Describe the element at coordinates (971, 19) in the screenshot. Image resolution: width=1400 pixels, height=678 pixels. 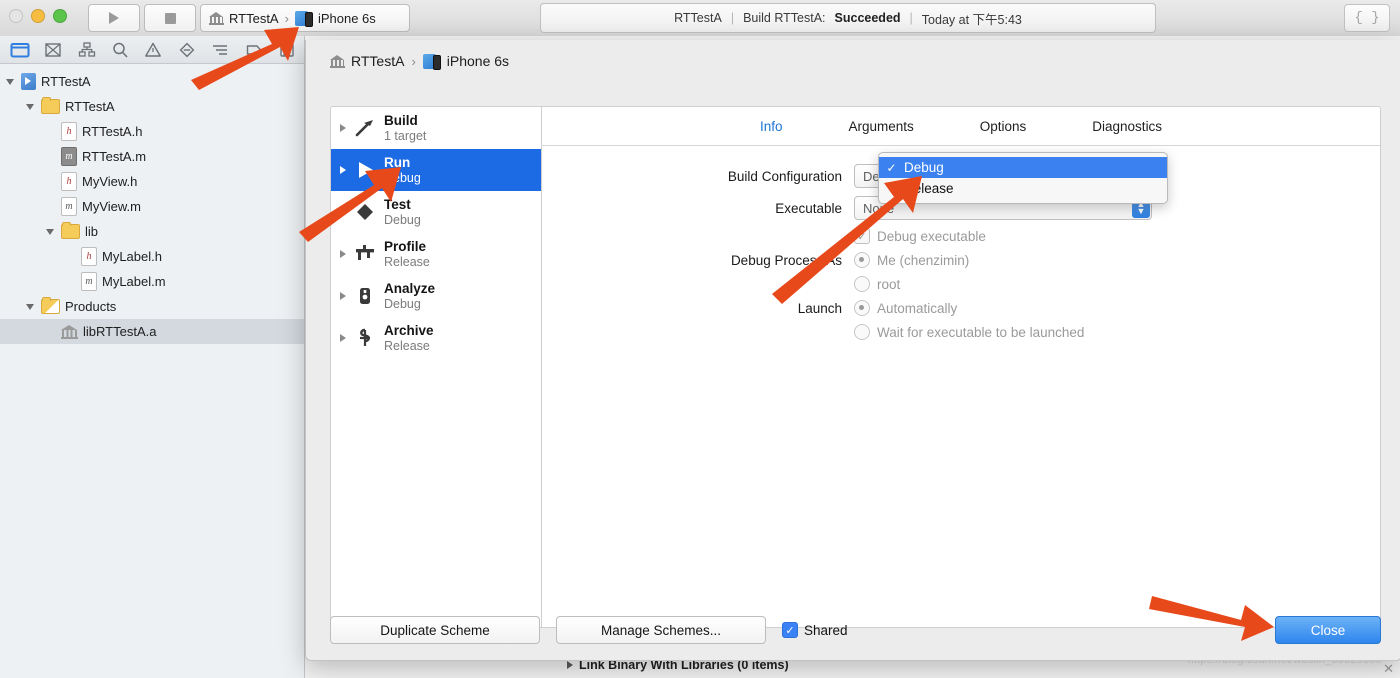
I see `status-time: Today at 下午5:43` at that location.